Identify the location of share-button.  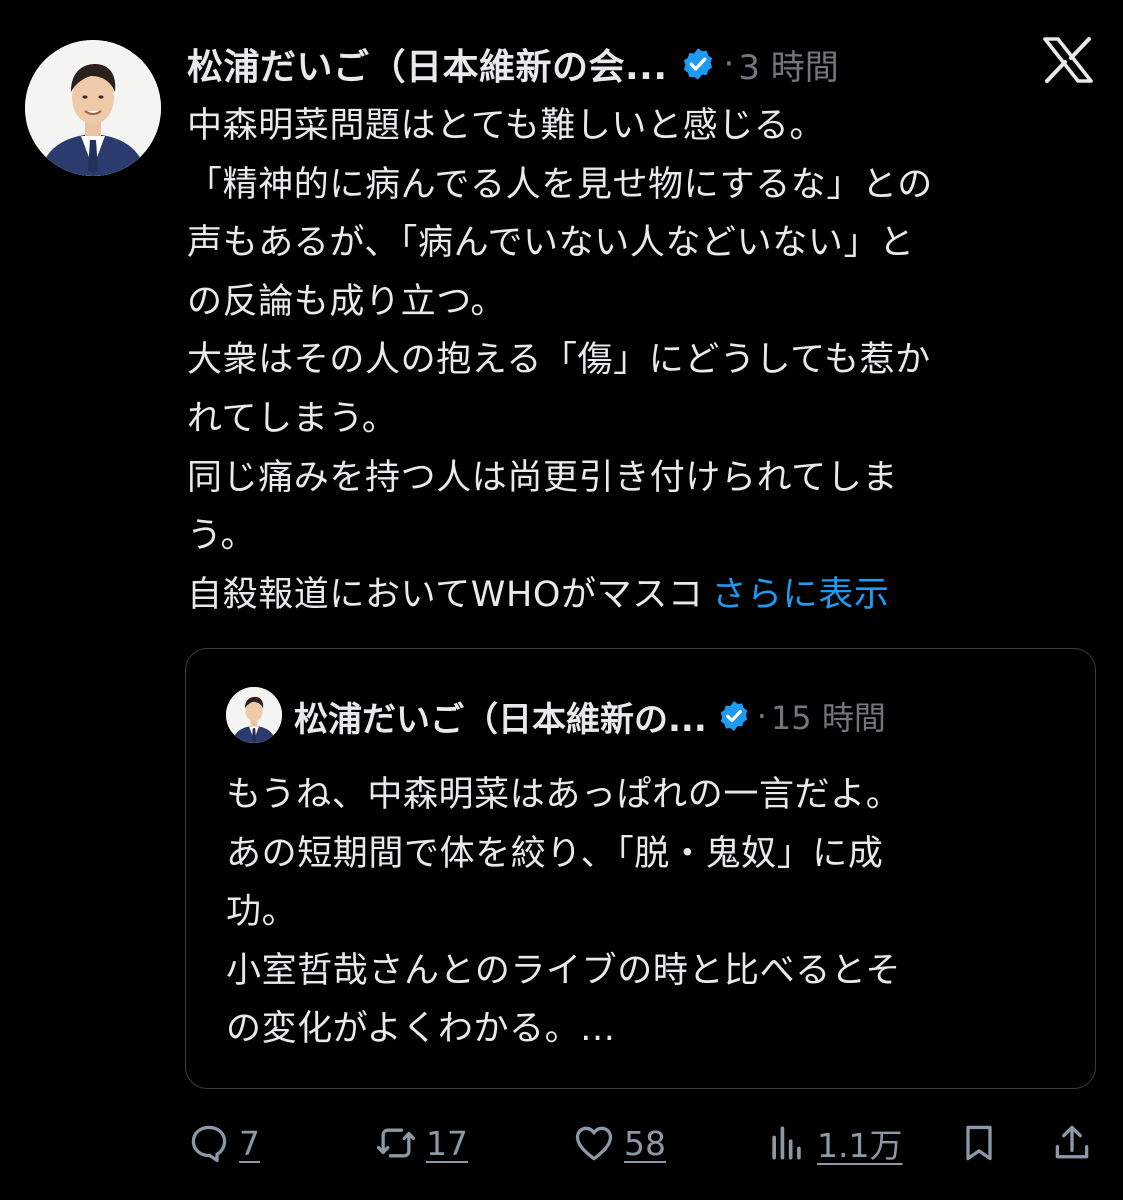
(1072, 1143).